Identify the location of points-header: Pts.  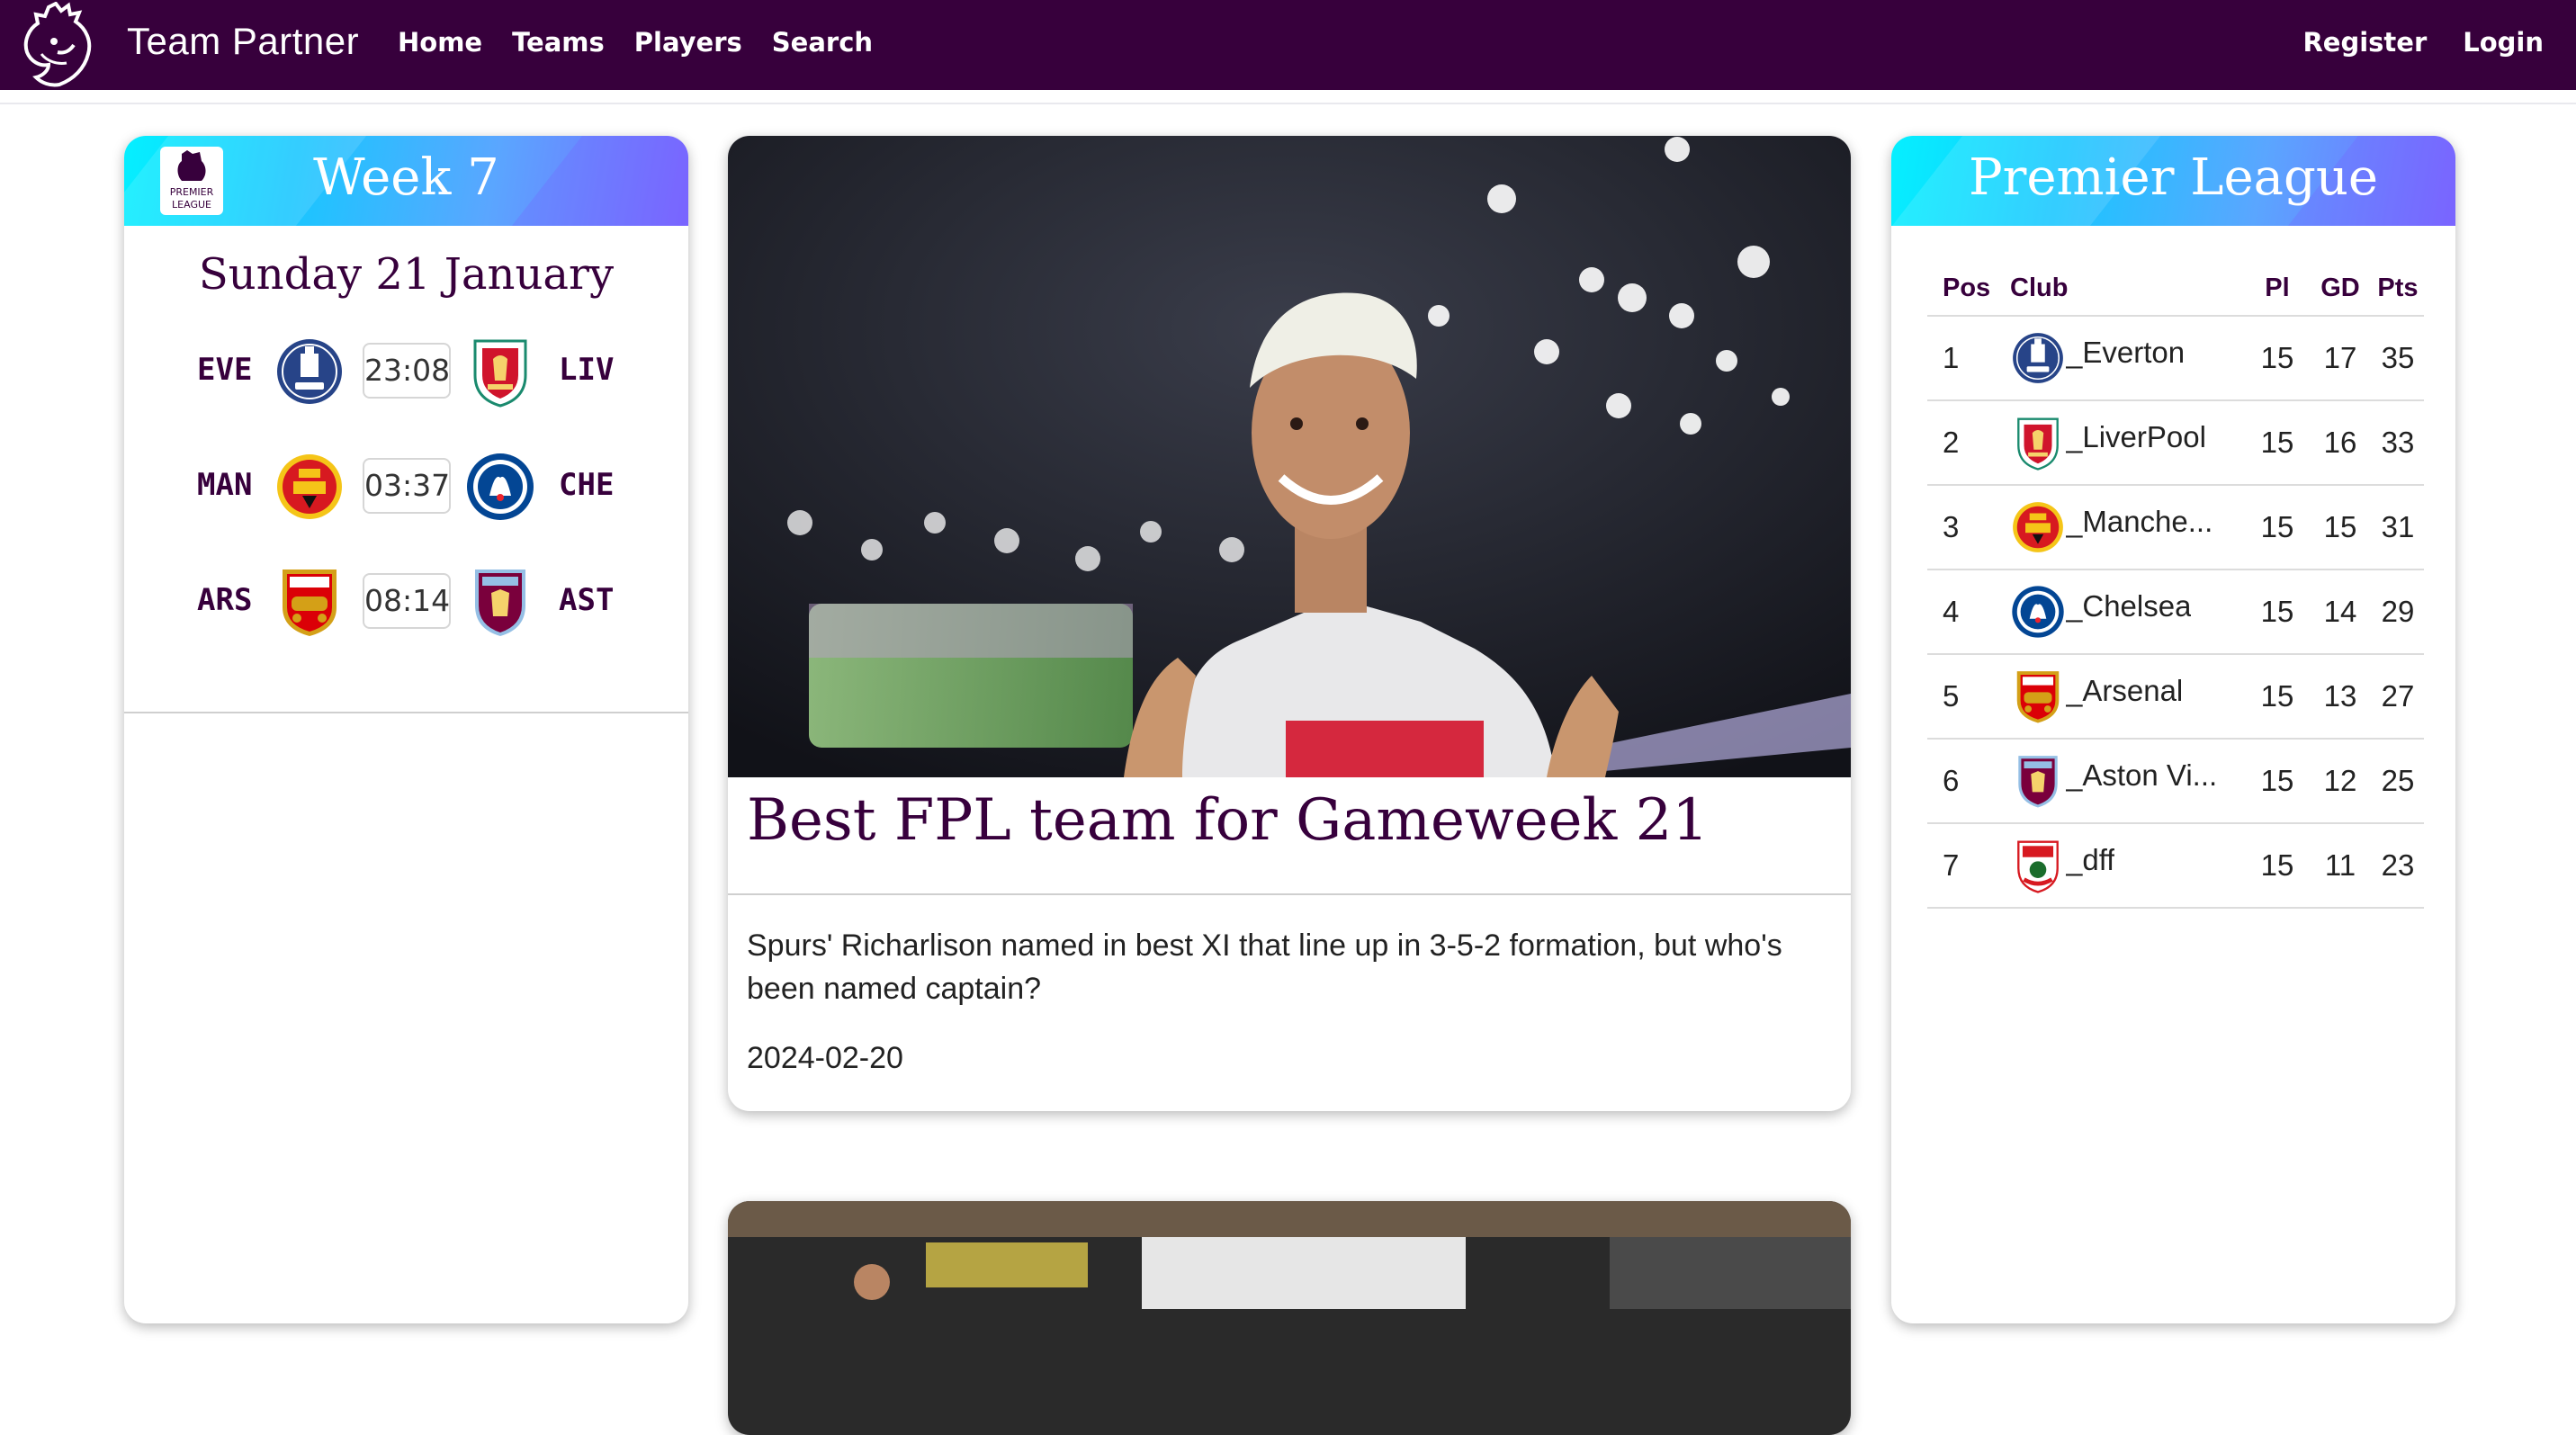
(2398, 289).